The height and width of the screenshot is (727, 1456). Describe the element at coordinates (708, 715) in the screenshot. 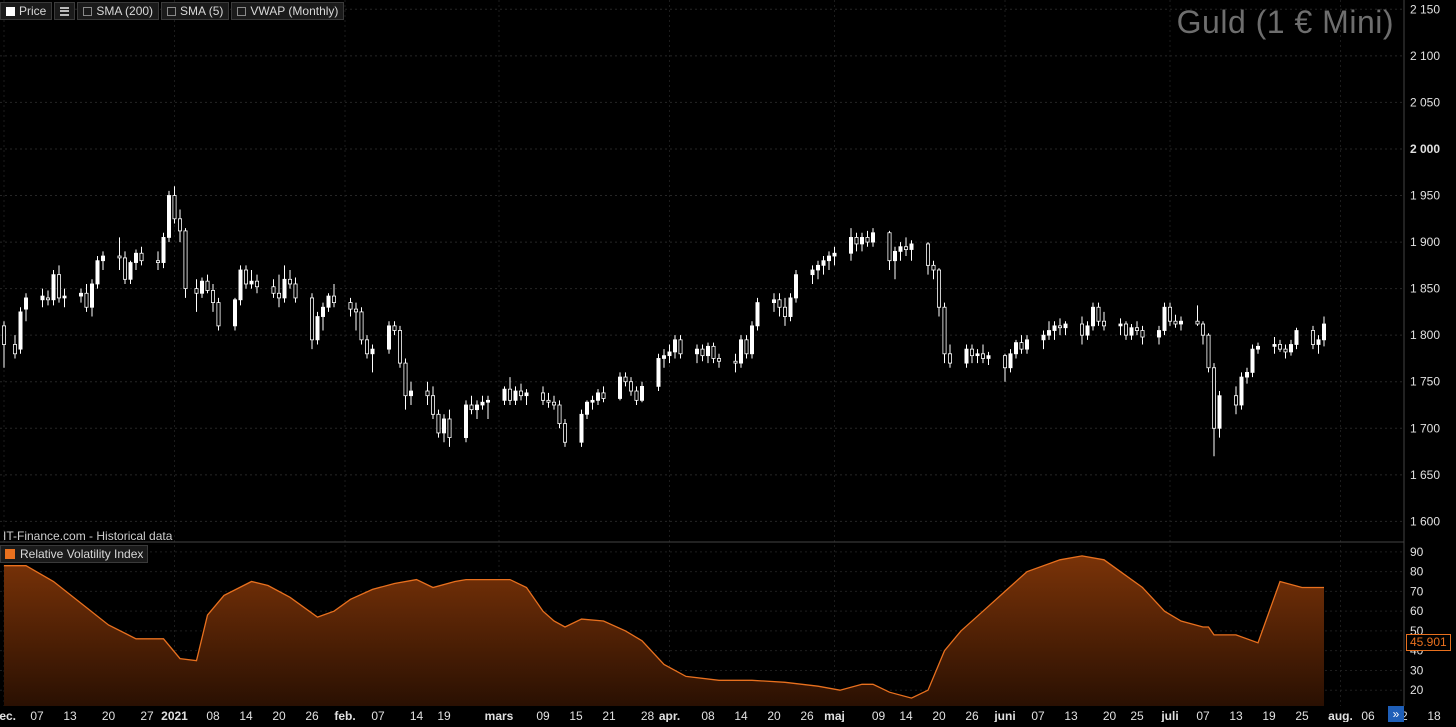

I see `x-tick-label: 08` at that location.